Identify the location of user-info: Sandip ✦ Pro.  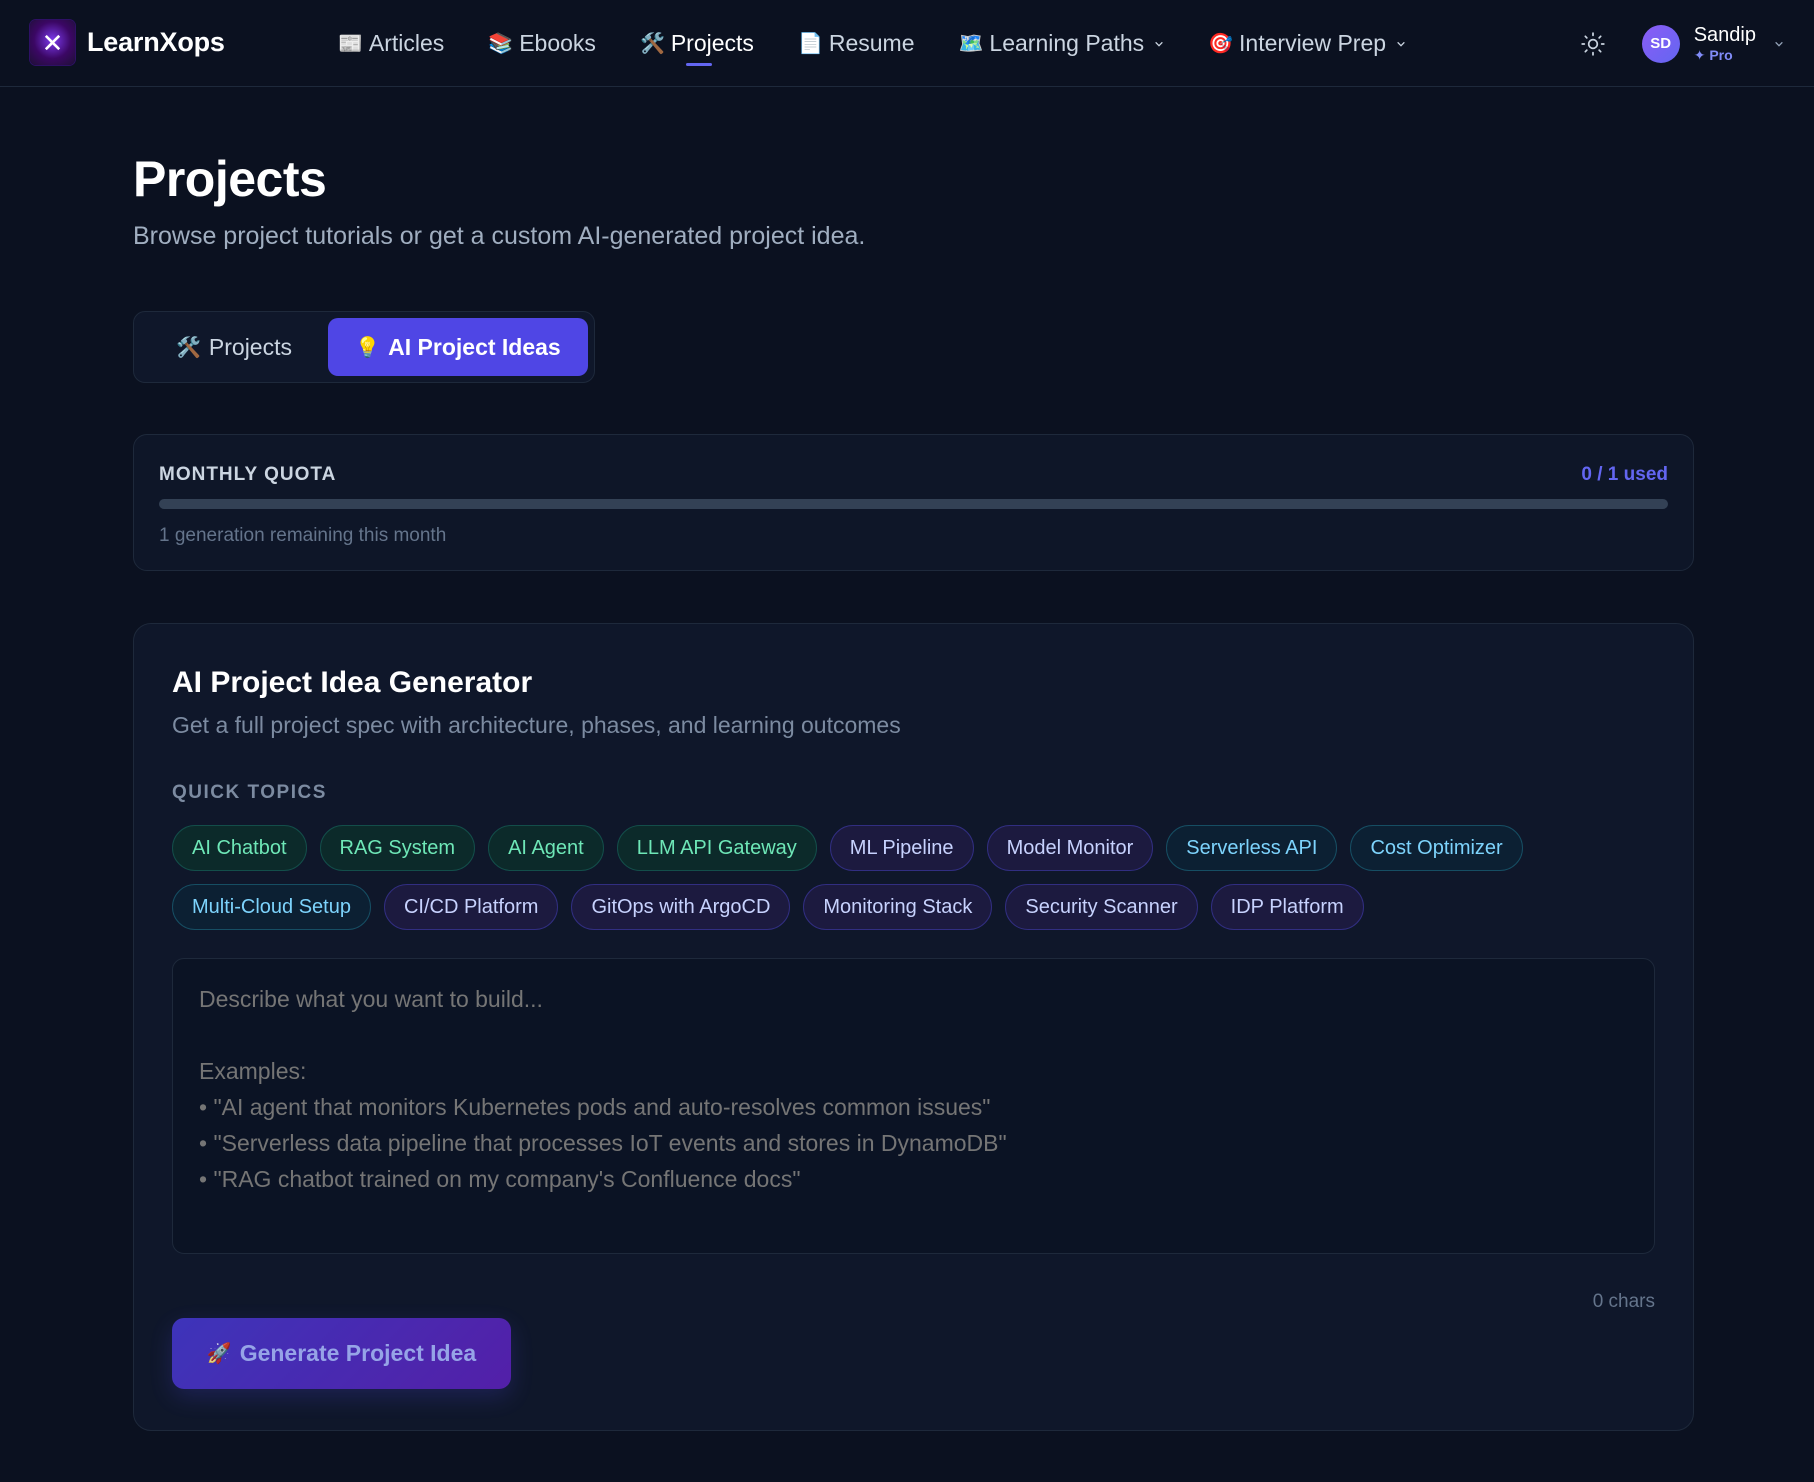
(1725, 43).